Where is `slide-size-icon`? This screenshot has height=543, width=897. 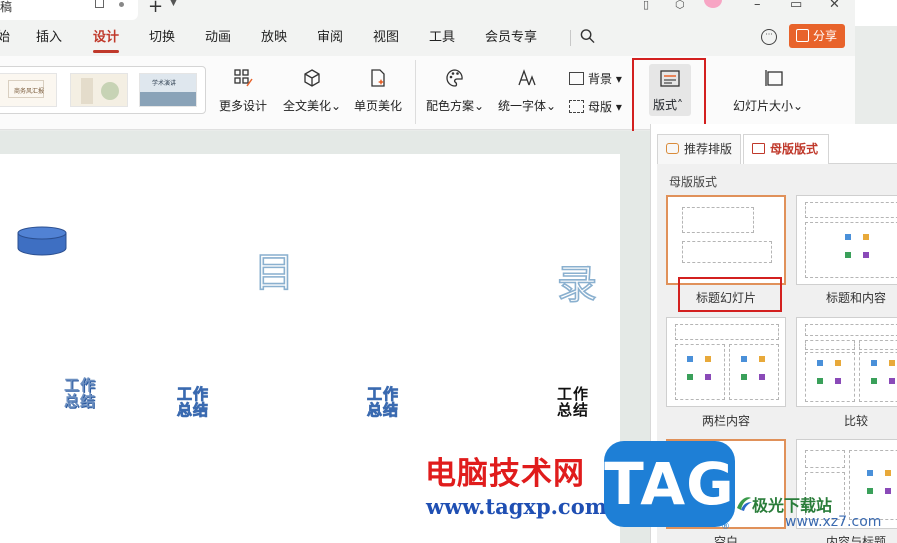
slide-size-icon is located at coordinates (774, 78).